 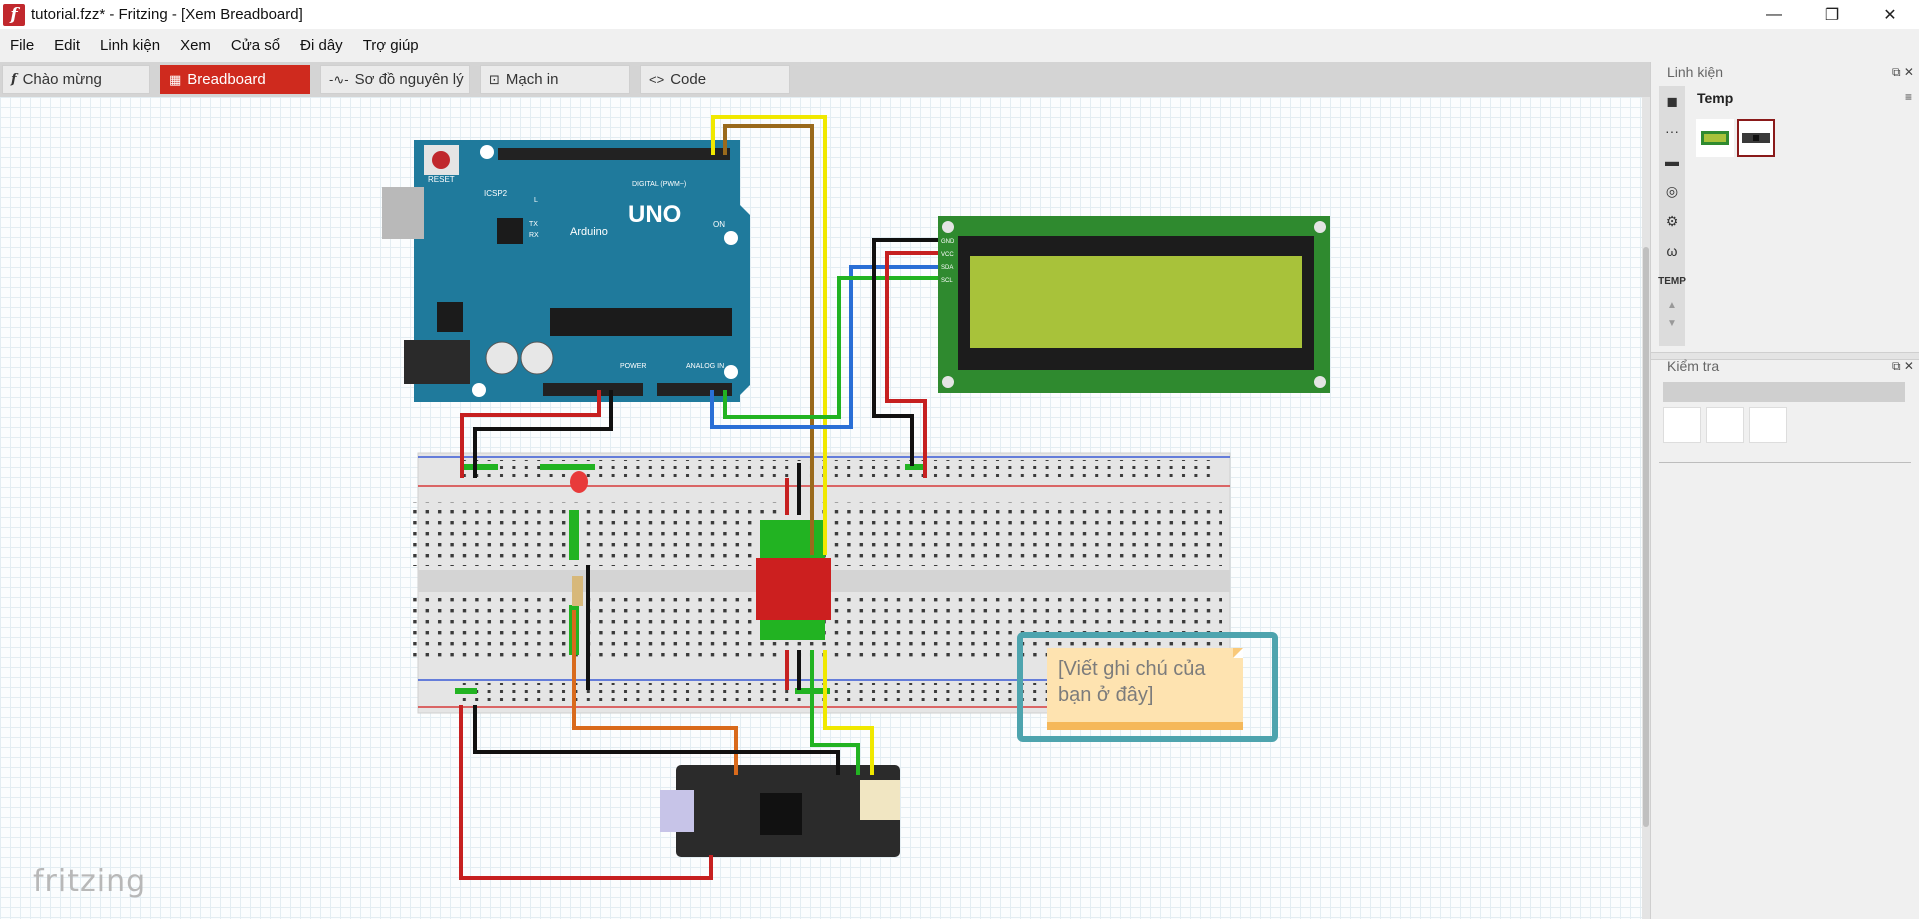 What do you see at coordinates (657, 79) in the screenshot?
I see `code-icon: <>` at bounding box center [657, 79].